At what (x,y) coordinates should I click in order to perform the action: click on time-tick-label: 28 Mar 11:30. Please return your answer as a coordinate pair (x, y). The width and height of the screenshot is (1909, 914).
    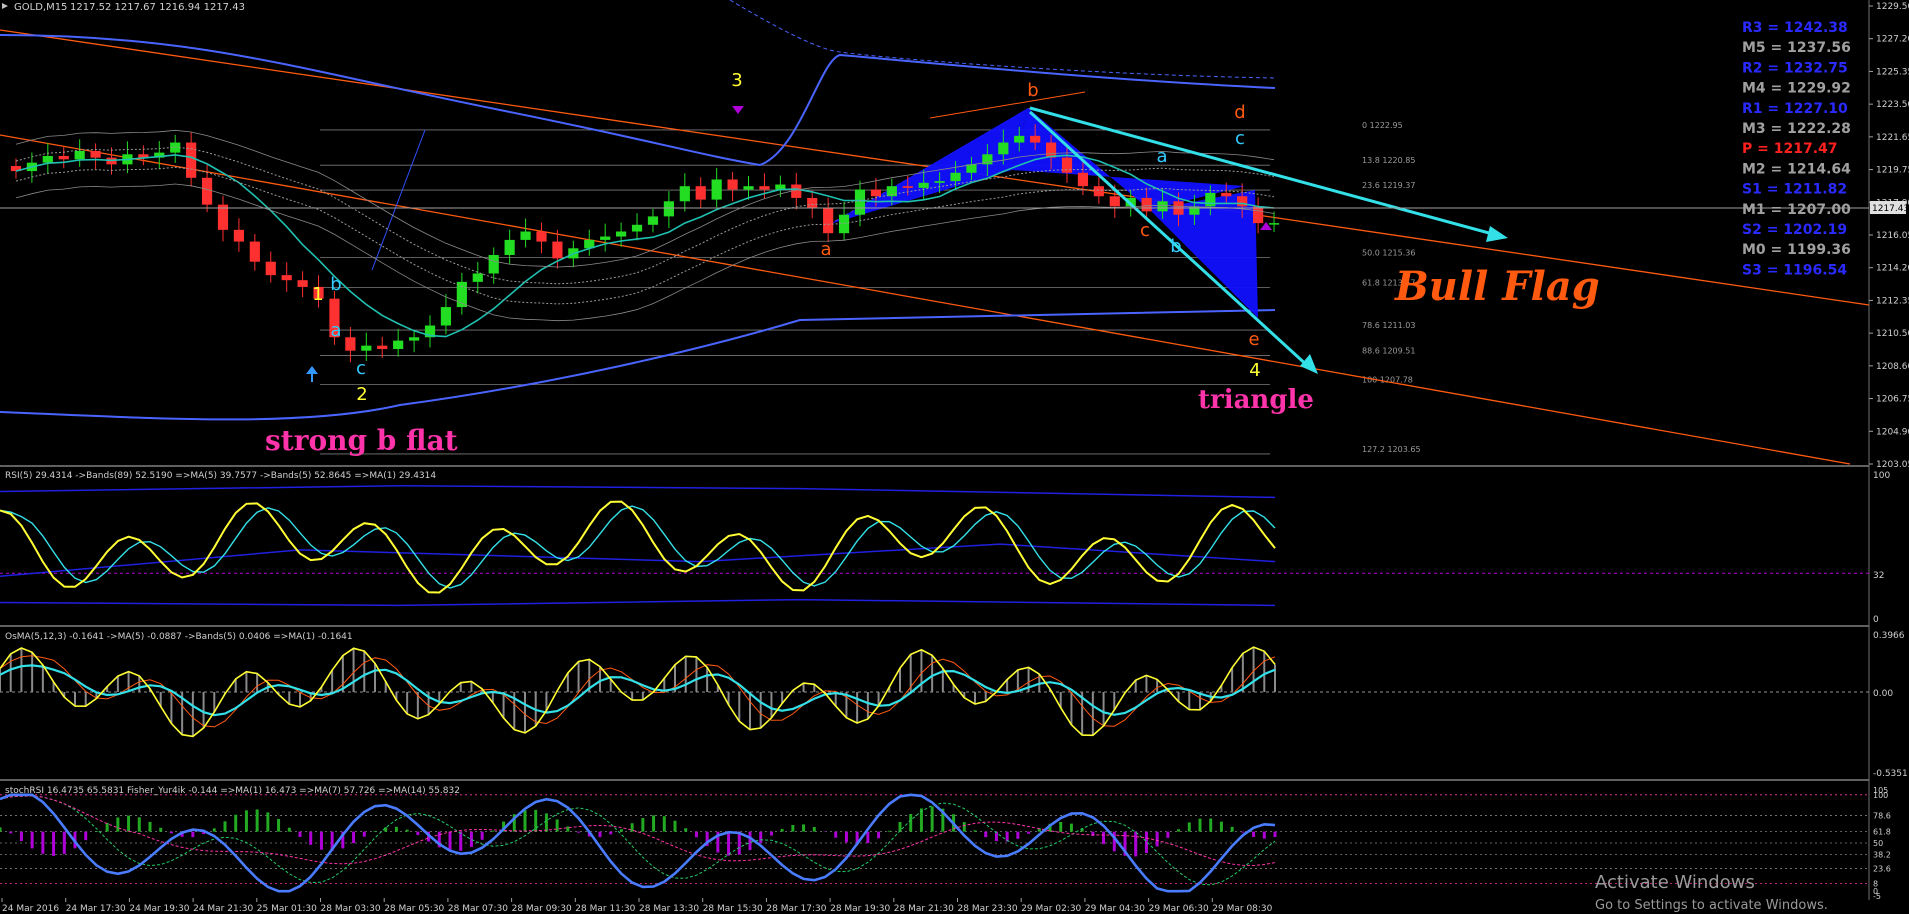
    Looking at the image, I should click on (605, 909).